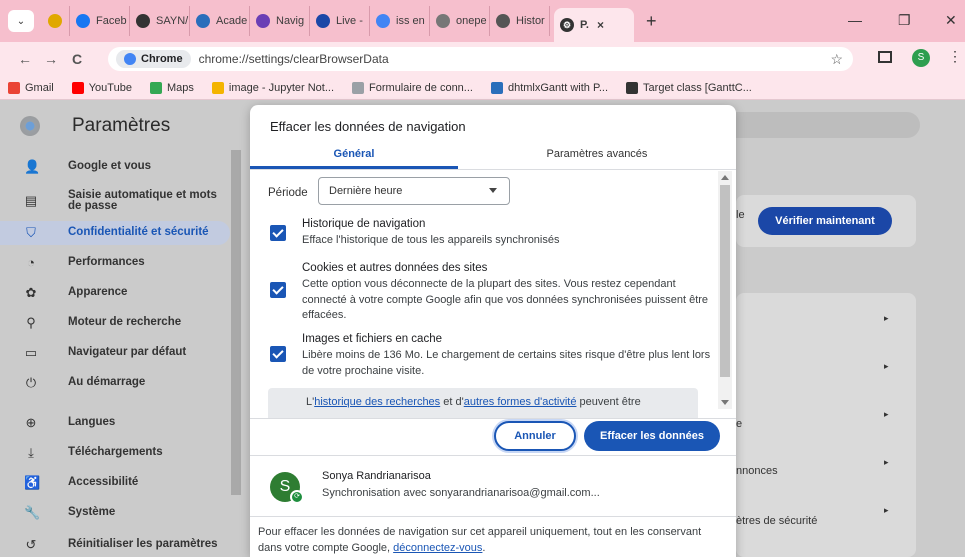 This screenshot has width=965, height=557. What do you see at coordinates (414, 191) in the screenshot?
I see `period-select: Dernière heure` at bounding box center [414, 191].